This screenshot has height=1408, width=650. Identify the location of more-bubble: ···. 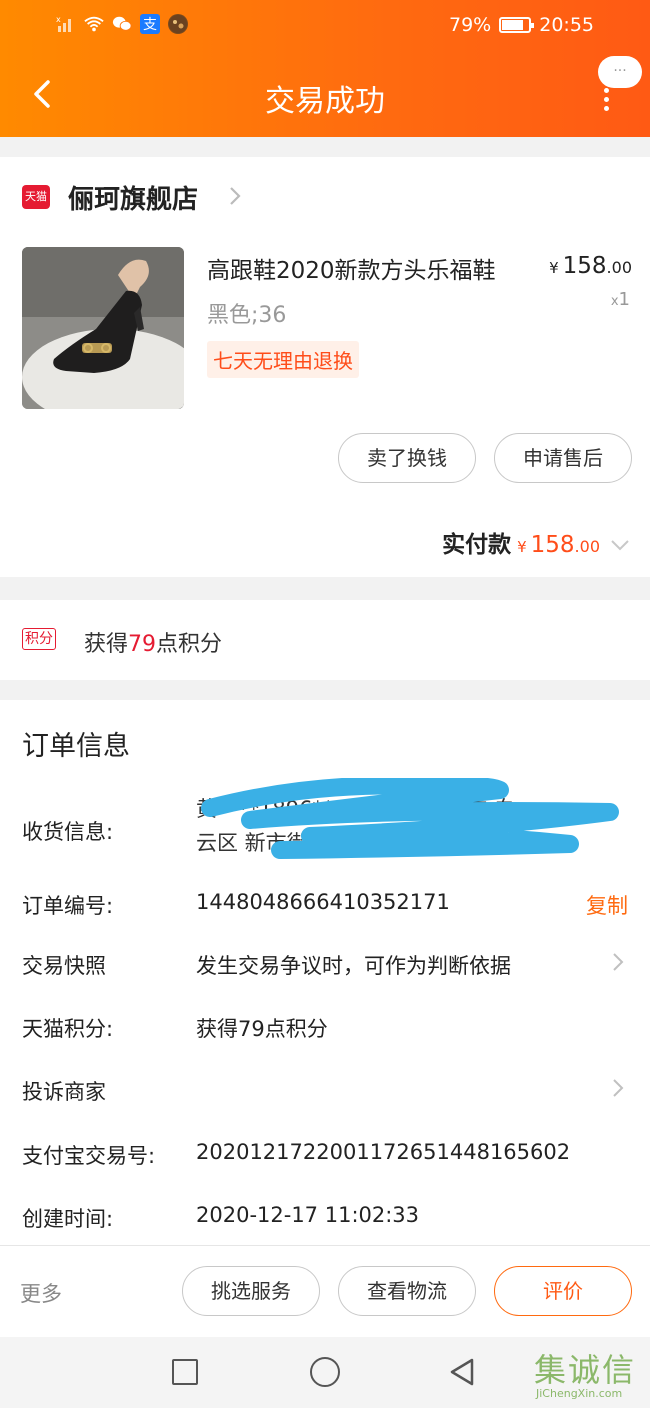
(620, 72).